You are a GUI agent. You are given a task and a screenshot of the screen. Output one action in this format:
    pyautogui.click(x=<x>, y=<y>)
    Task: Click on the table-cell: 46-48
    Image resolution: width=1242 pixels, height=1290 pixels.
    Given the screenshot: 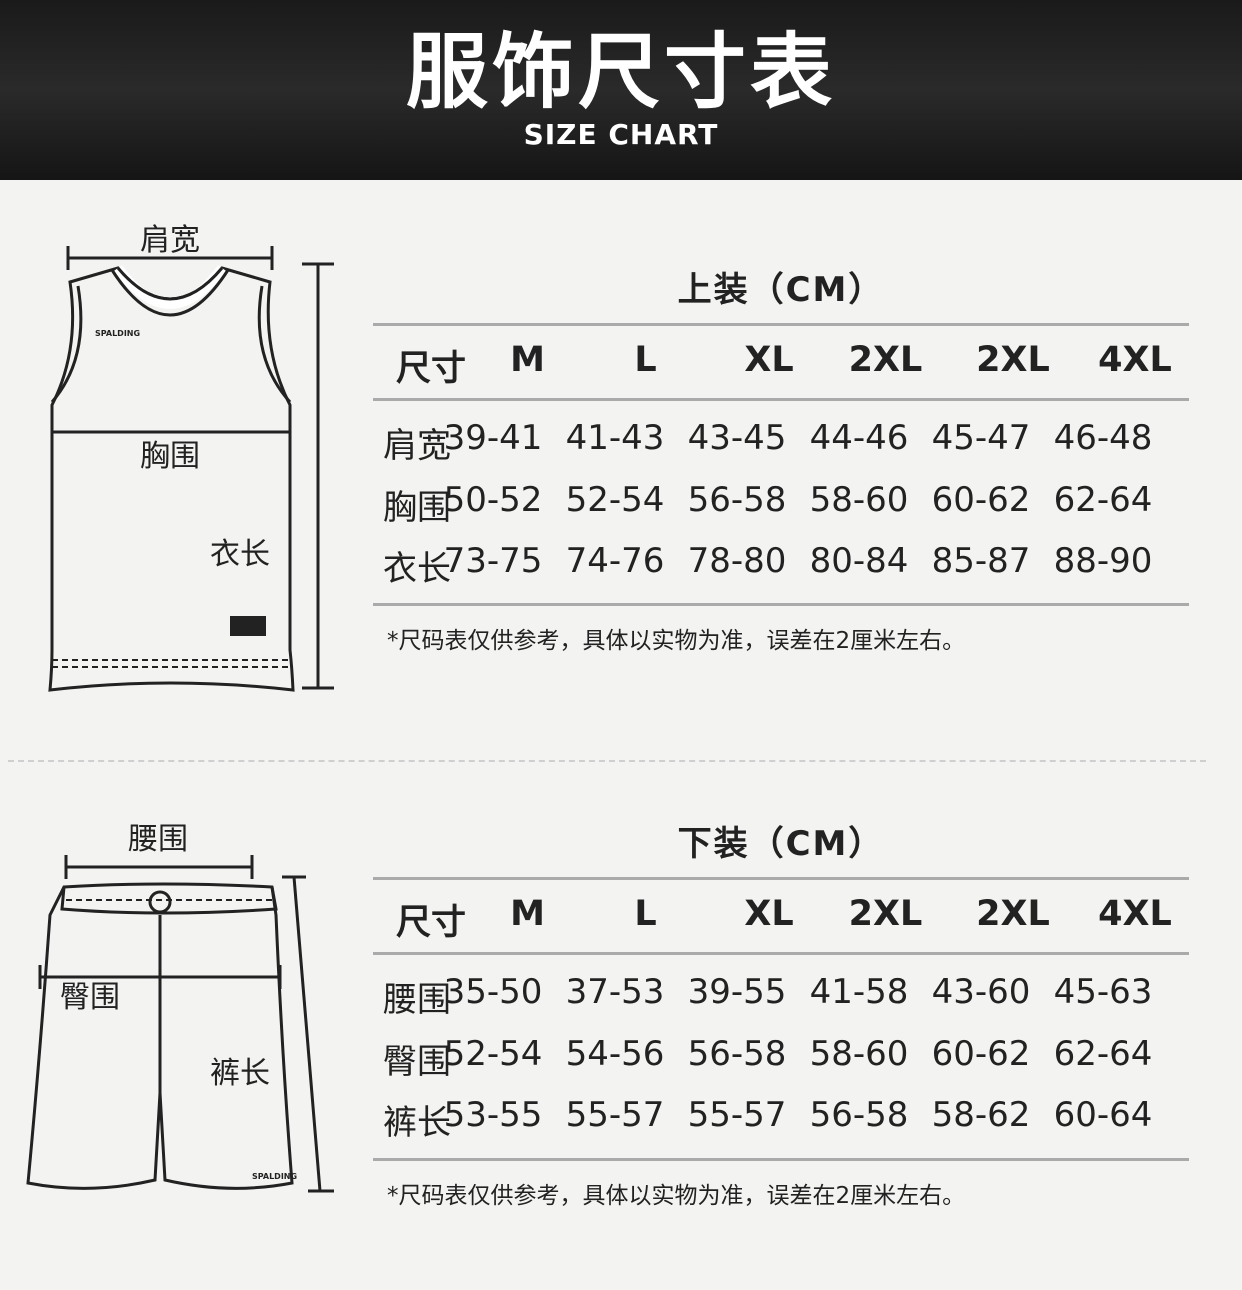 What is the action you would take?
    pyautogui.click(x=1103, y=438)
    